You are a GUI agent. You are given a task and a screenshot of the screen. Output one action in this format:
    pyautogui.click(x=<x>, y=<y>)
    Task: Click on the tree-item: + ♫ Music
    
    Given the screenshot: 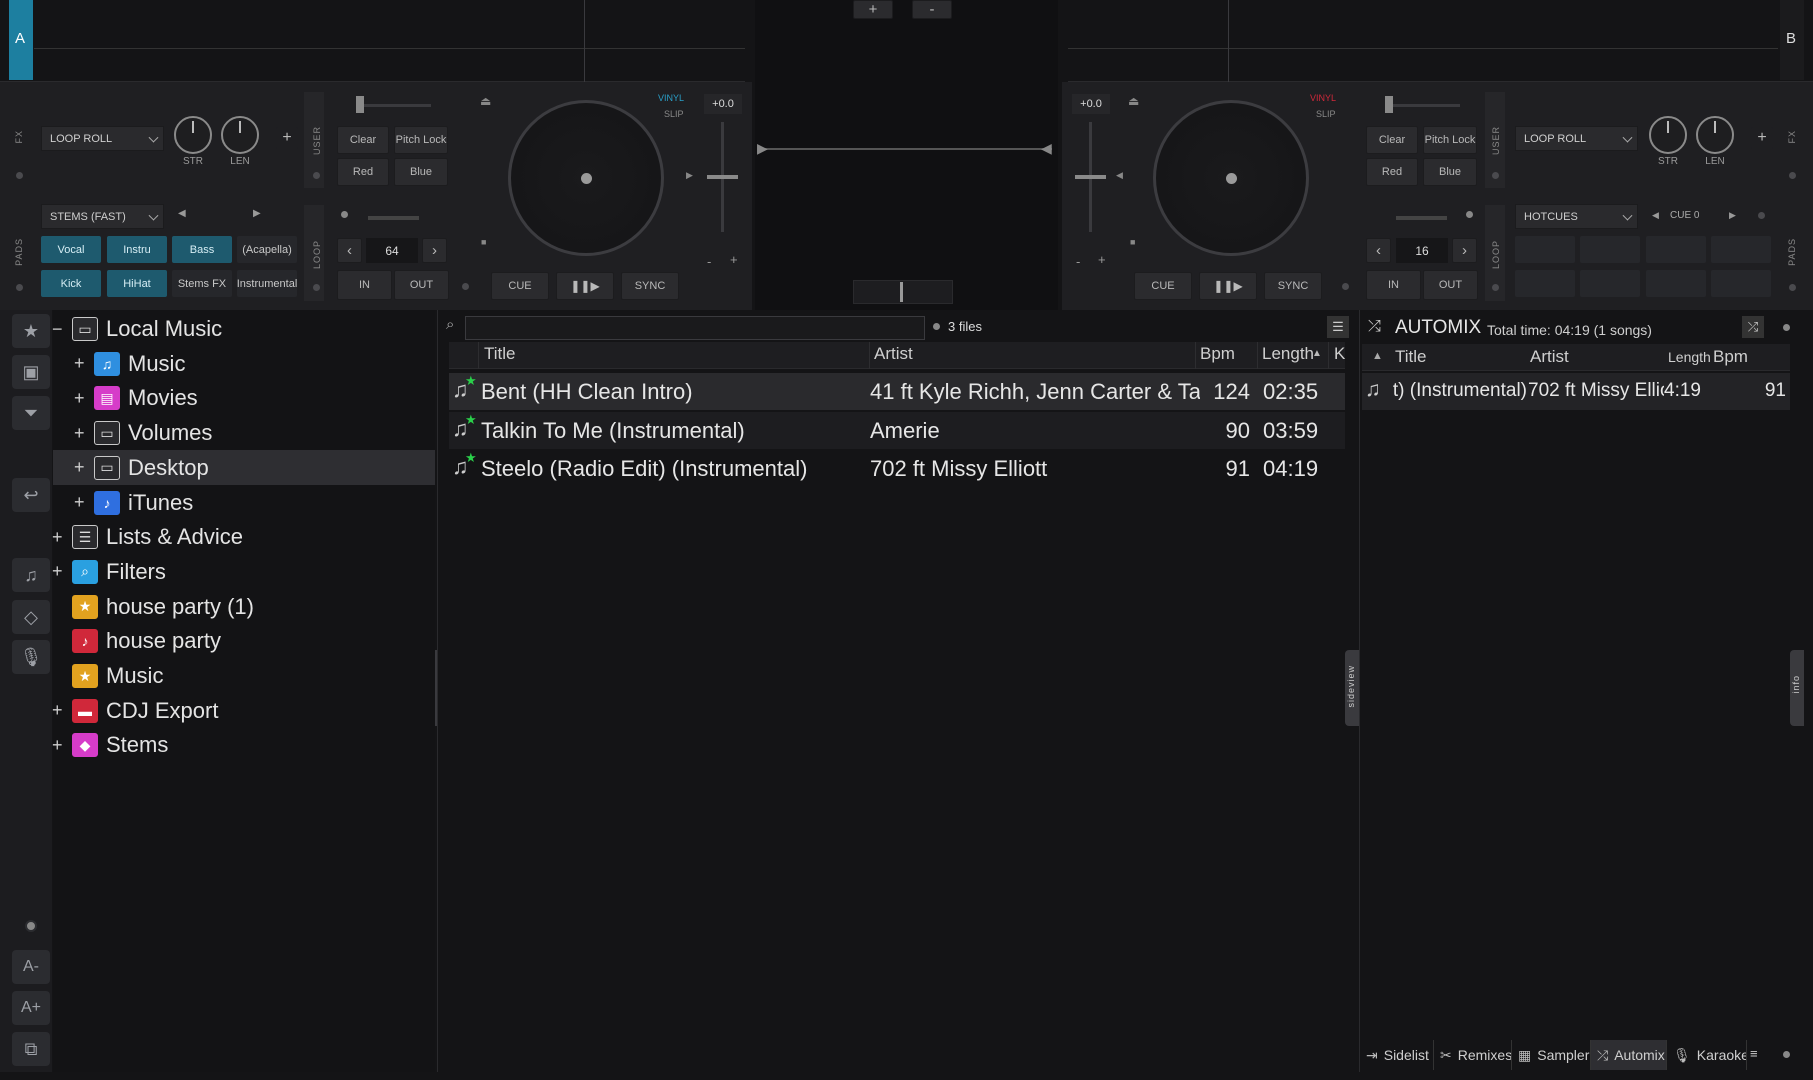 What is the action you would take?
    pyautogui.click(x=129, y=364)
    